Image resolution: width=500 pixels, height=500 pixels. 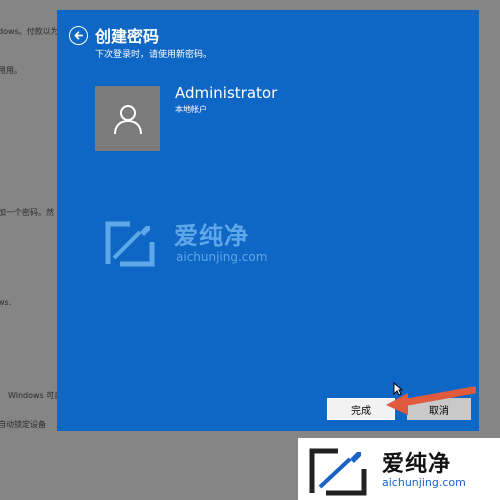 What do you see at coordinates (27, 212) in the screenshot?
I see `bg-text-line: 加一个密码。然` at bounding box center [27, 212].